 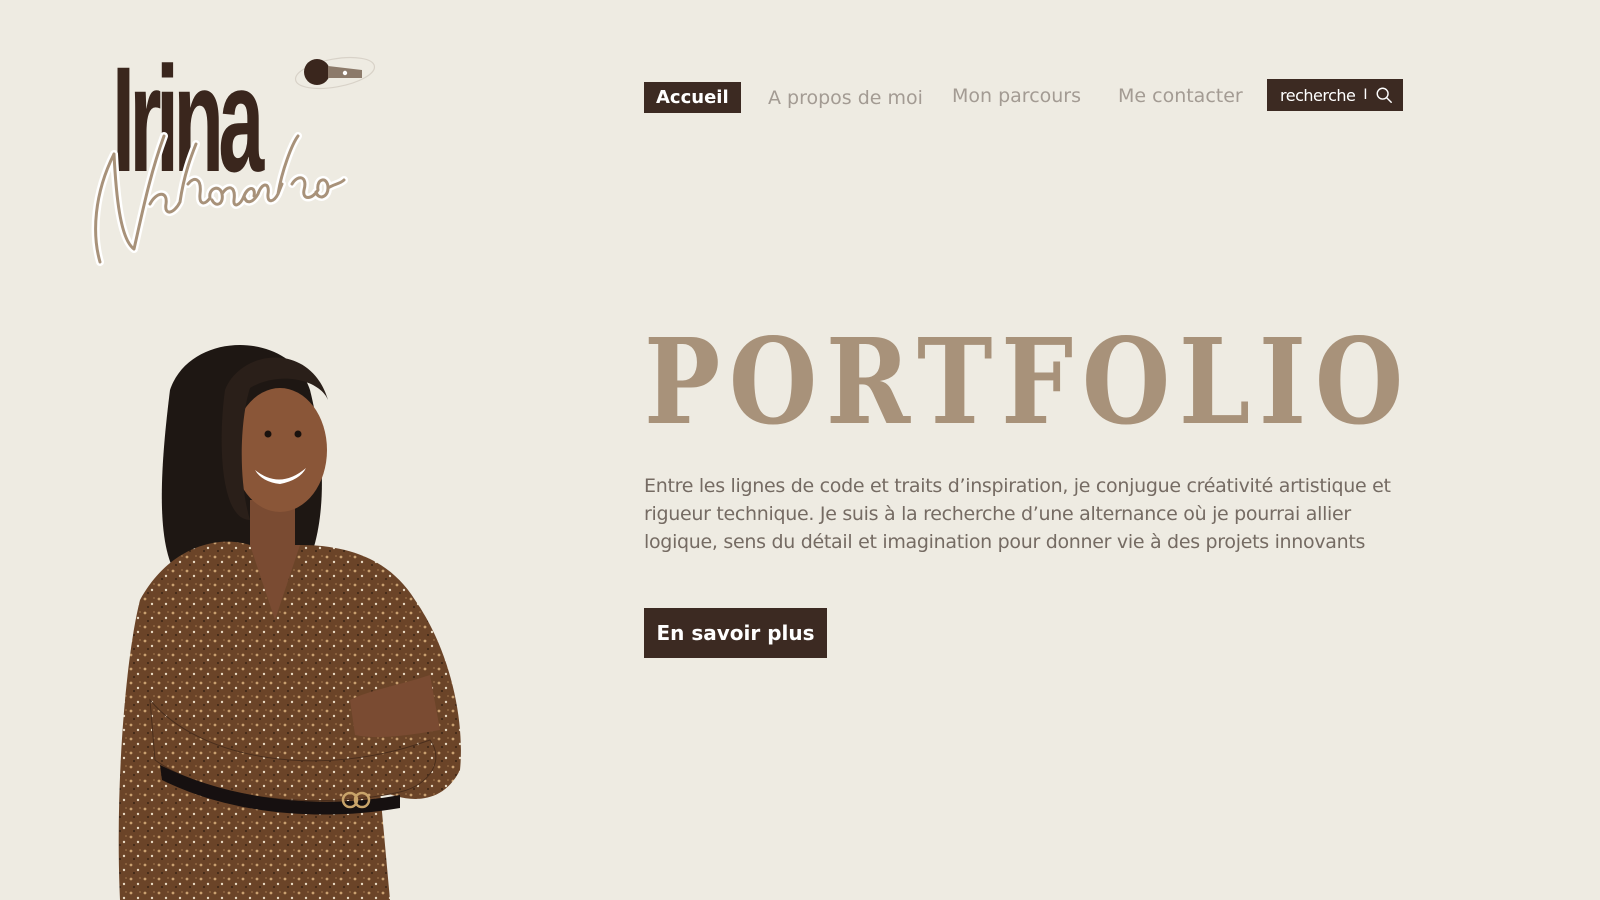 I want to click on hero-title: PORTFOLIO, so click(x=1028, y=381).